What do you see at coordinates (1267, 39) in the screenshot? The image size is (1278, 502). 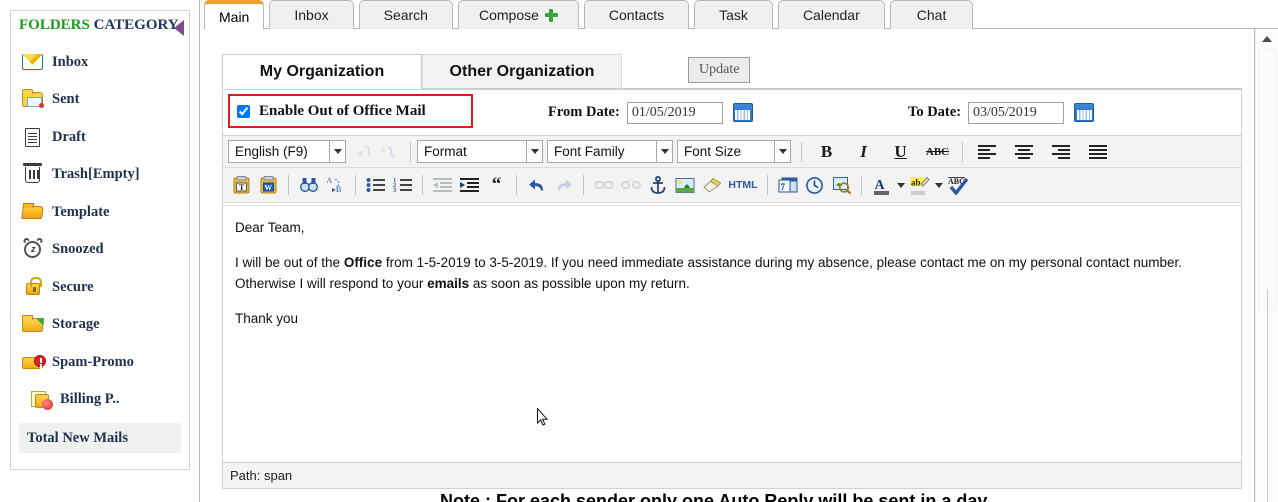 I see `scroll-up-arrow-icon` at bounding box center [1267, 39].